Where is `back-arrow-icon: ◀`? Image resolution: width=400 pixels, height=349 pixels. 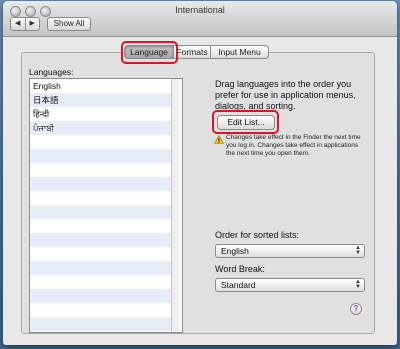
back-arrow-icon: ◀ is located at coordinates (18, 24).